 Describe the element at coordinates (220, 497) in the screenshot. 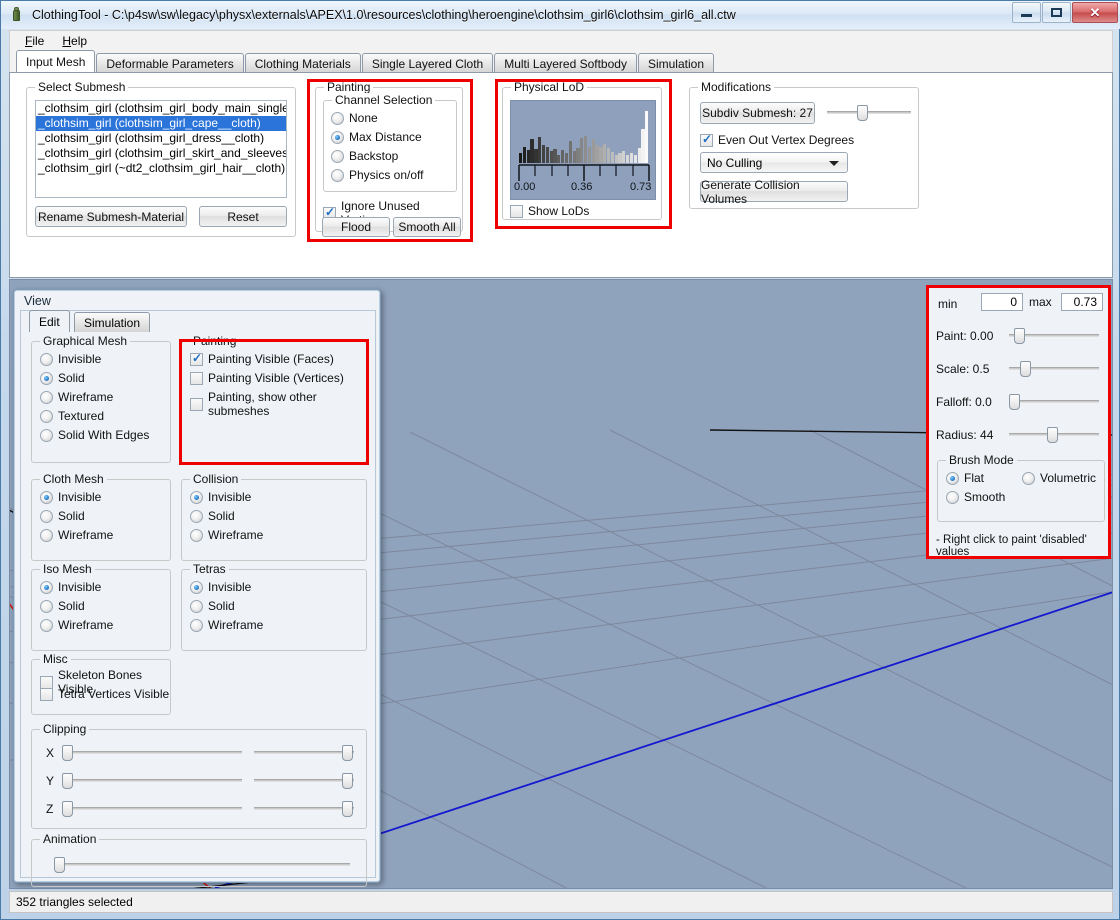

I see `radio-collision-invisible: Invisible` at that location.